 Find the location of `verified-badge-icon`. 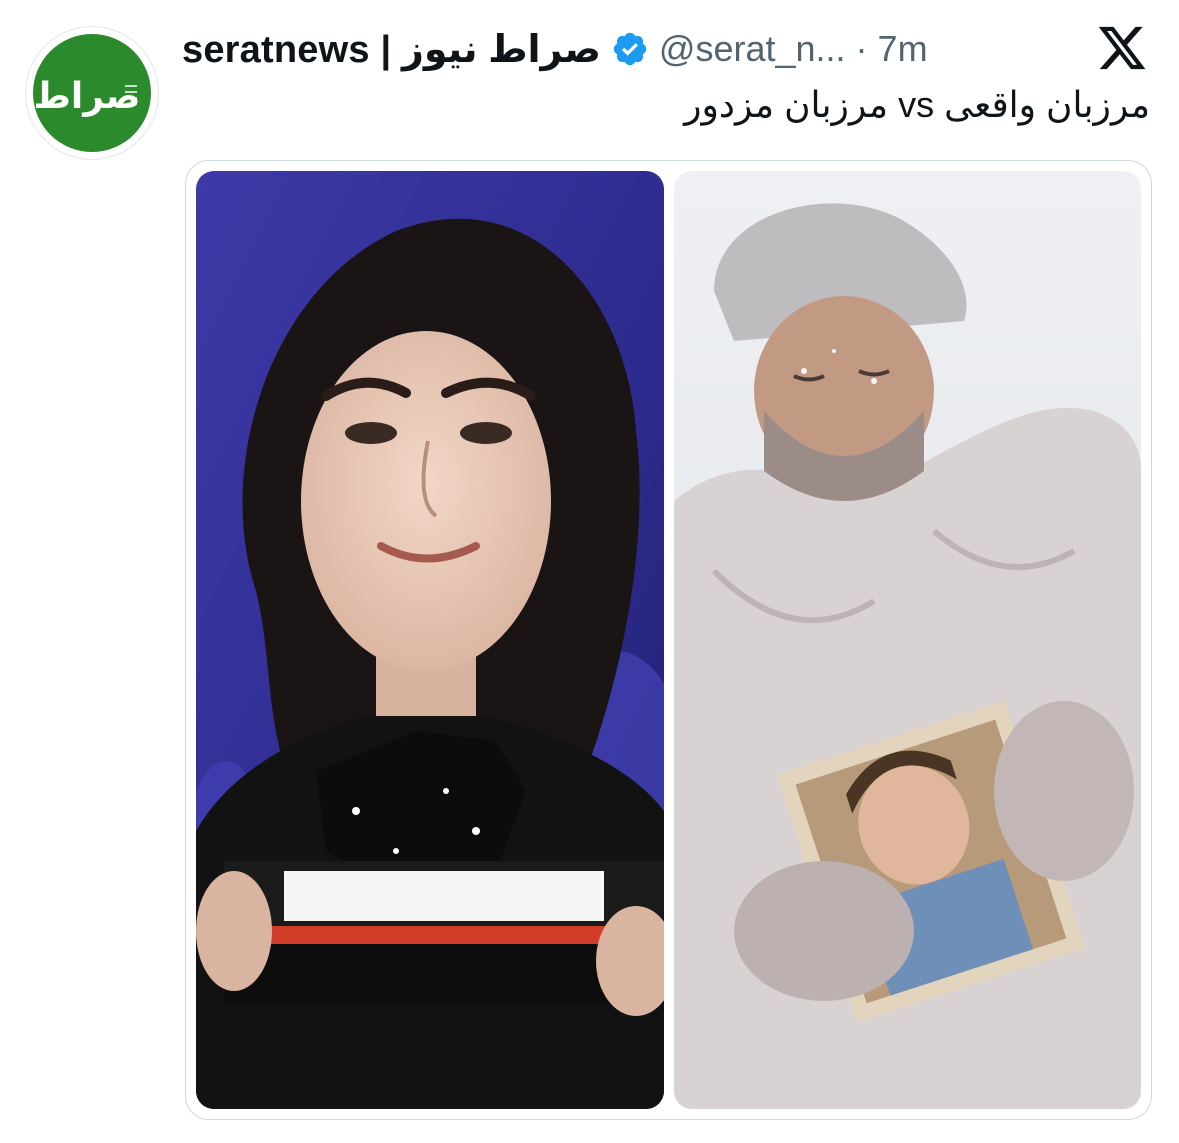

verified-badge-icon is located at coordinates (630, 49).